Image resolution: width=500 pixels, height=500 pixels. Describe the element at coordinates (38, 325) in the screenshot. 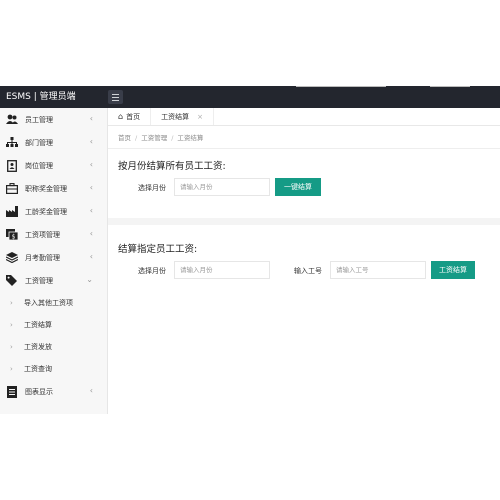

I see `sidebar-subitem-label: 工资结算` at that location.